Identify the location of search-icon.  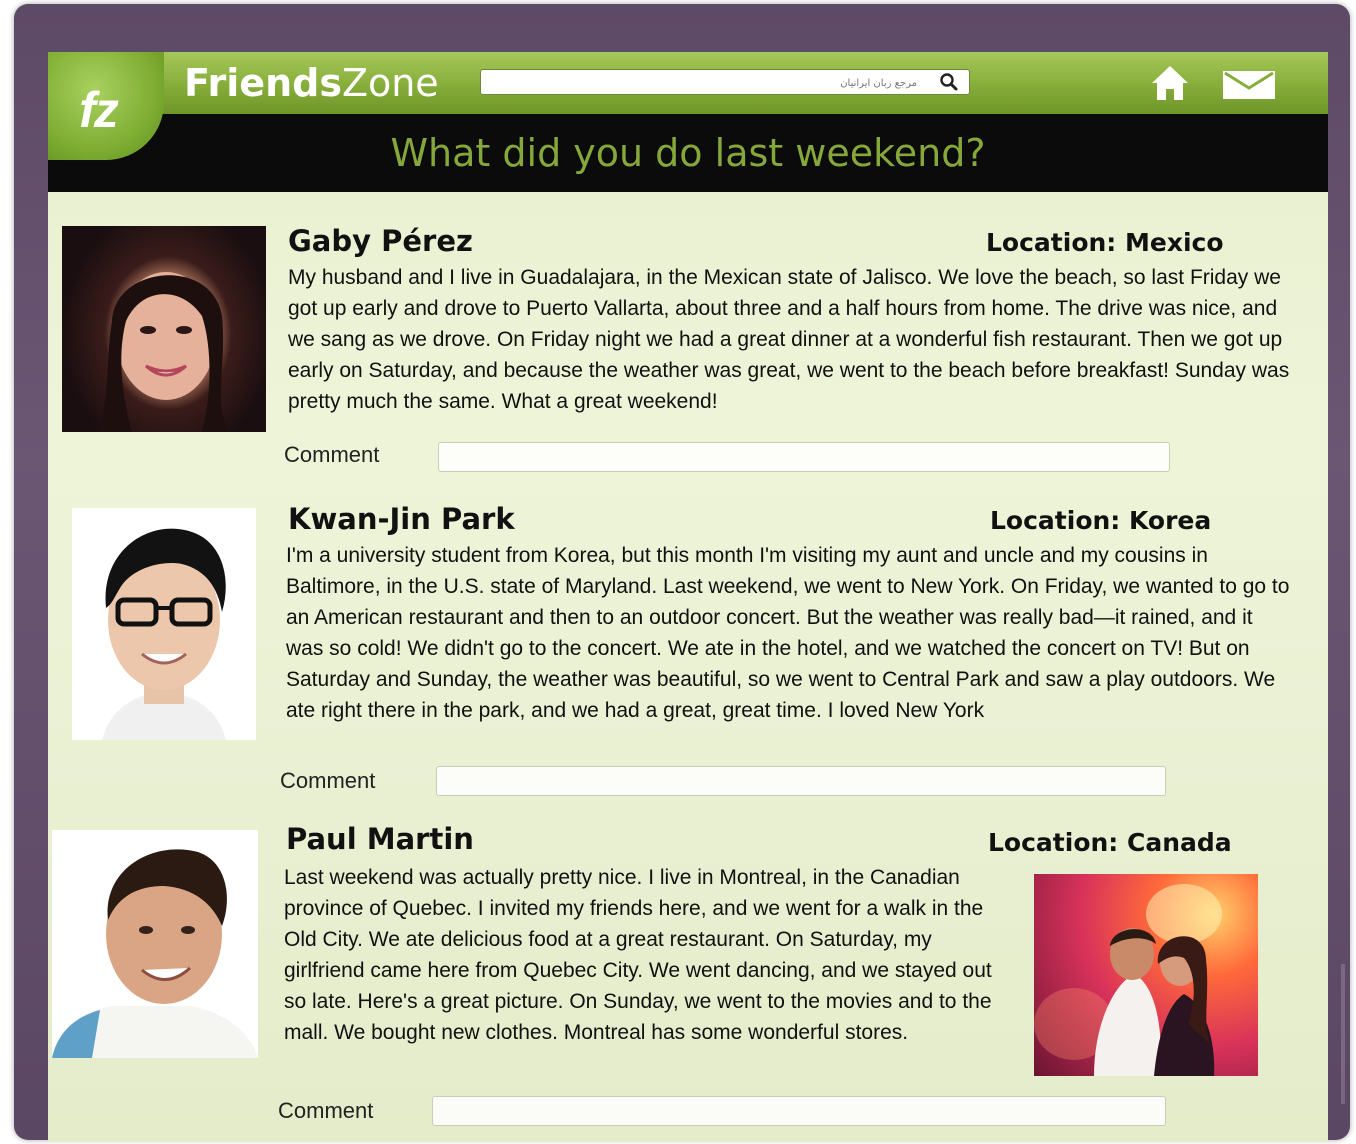
(949, 82).